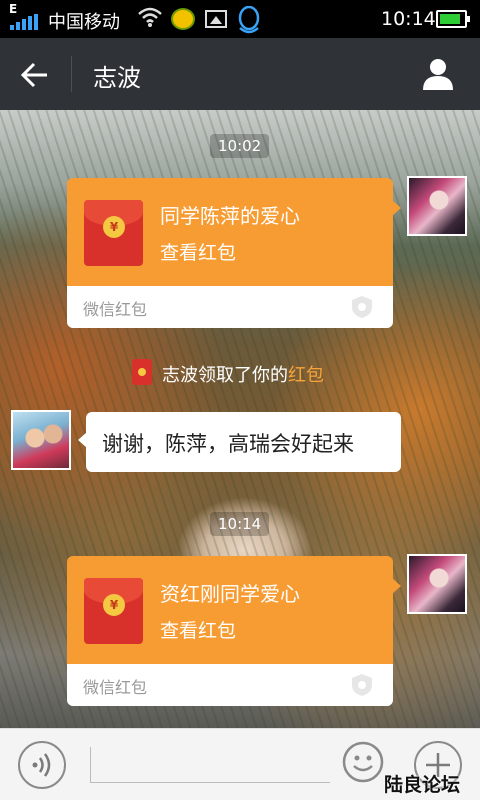  I want to click on red-packet-message: ¥ 资红刚同学爱心 查看红包 微信红包, so click(234, 631).